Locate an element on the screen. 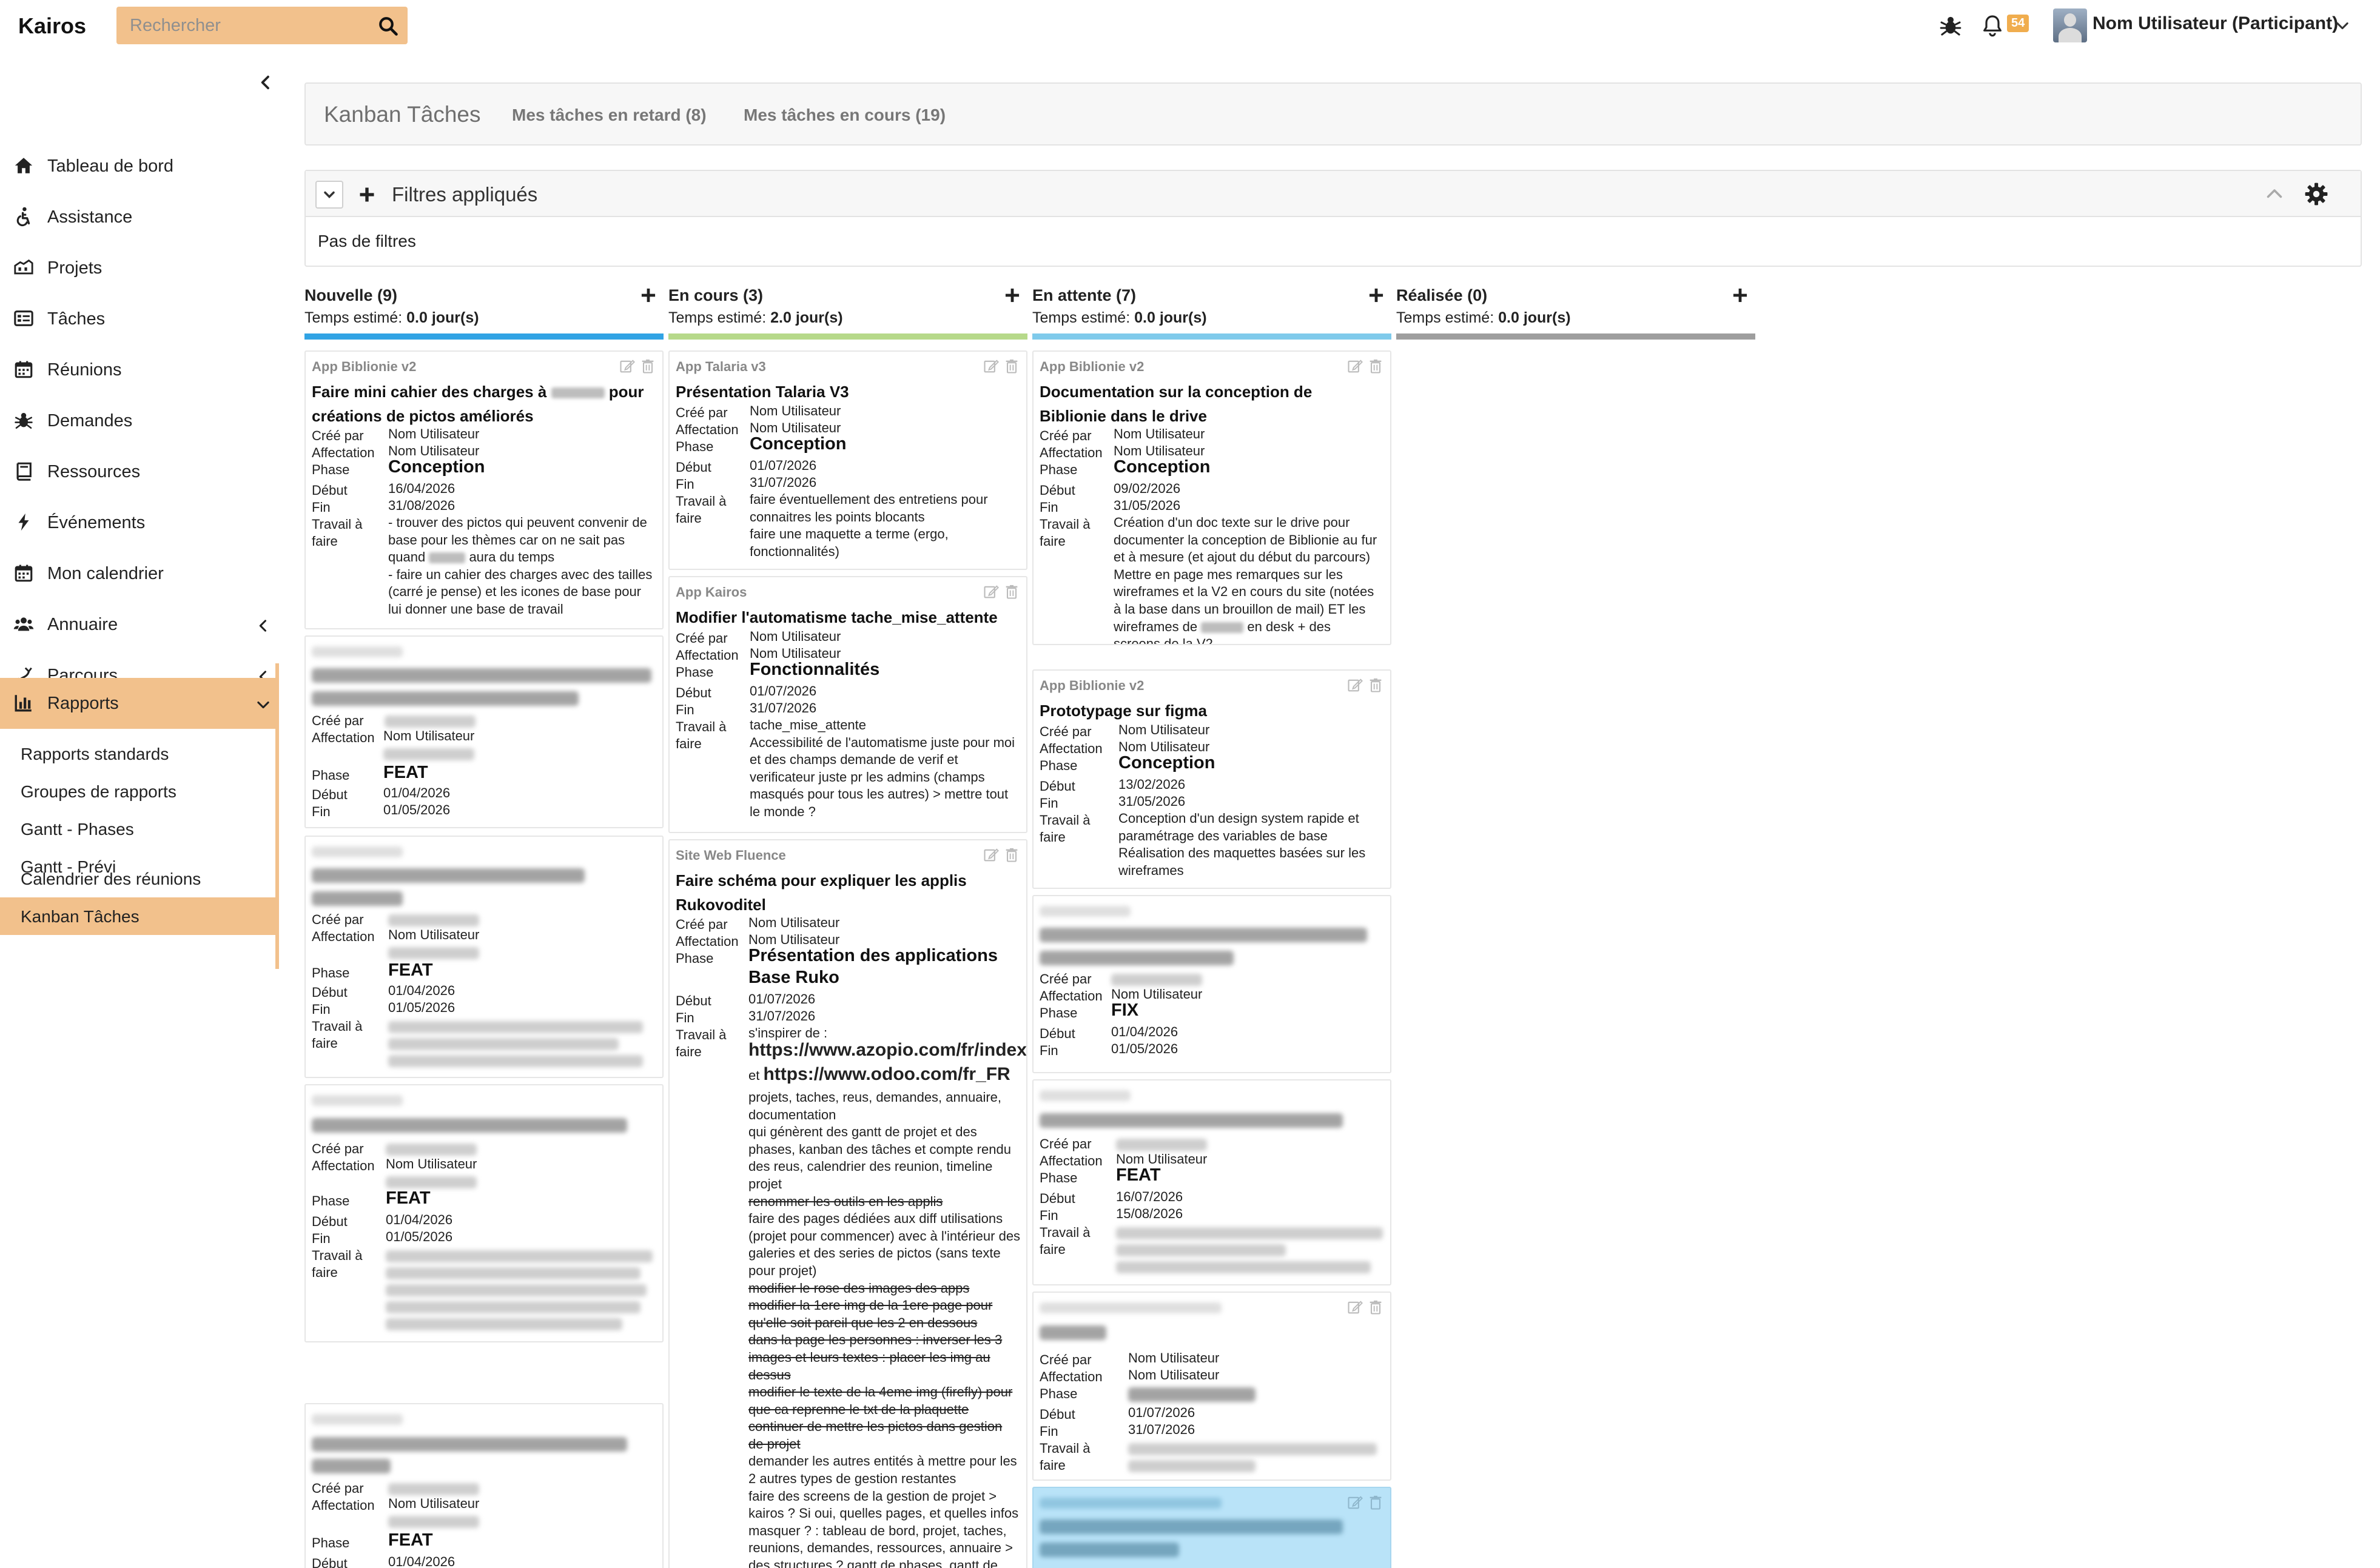 Image resolution: width=2380 pixels, height=1568 pixels. submenu-label: Groupes de rapports is located at coordinates (98, 792).